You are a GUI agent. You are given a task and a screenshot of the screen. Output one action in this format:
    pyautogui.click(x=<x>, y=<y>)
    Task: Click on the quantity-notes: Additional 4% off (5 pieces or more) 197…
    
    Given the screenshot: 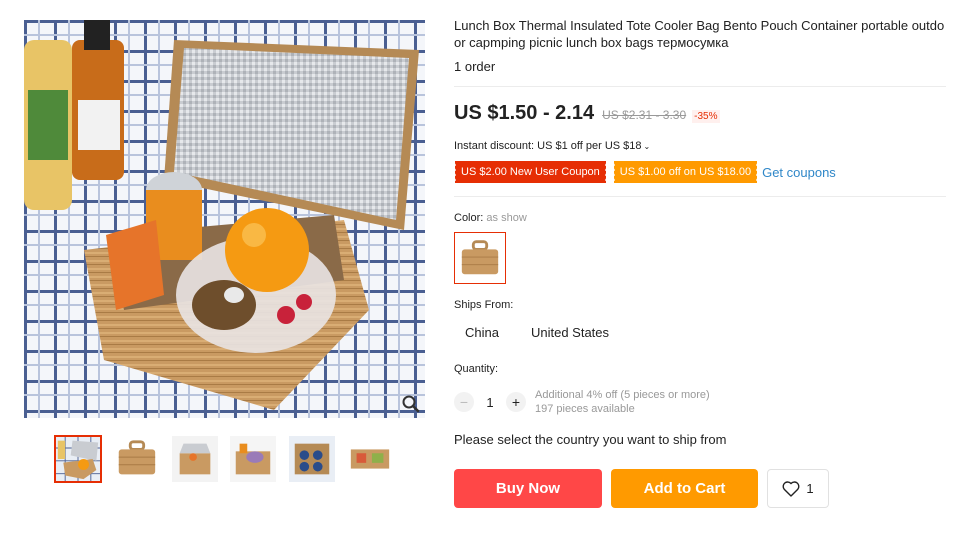 What is the action you would take?
    pyautogui.click(x=622, y=402)
    